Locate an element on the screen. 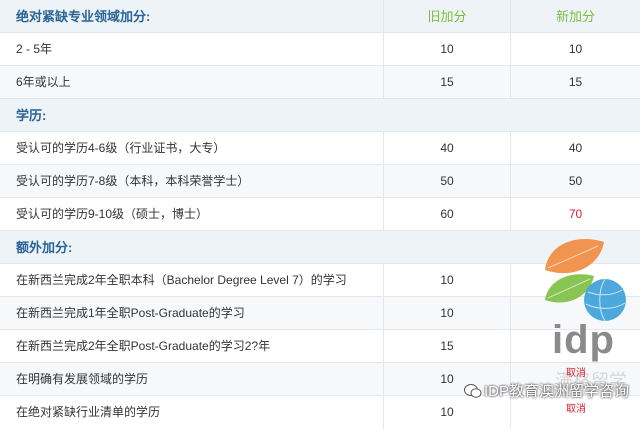 The height and width of the screenshot is (429, 640). section-heading-extra: 额外加分: is located at coordinates (44, 247).